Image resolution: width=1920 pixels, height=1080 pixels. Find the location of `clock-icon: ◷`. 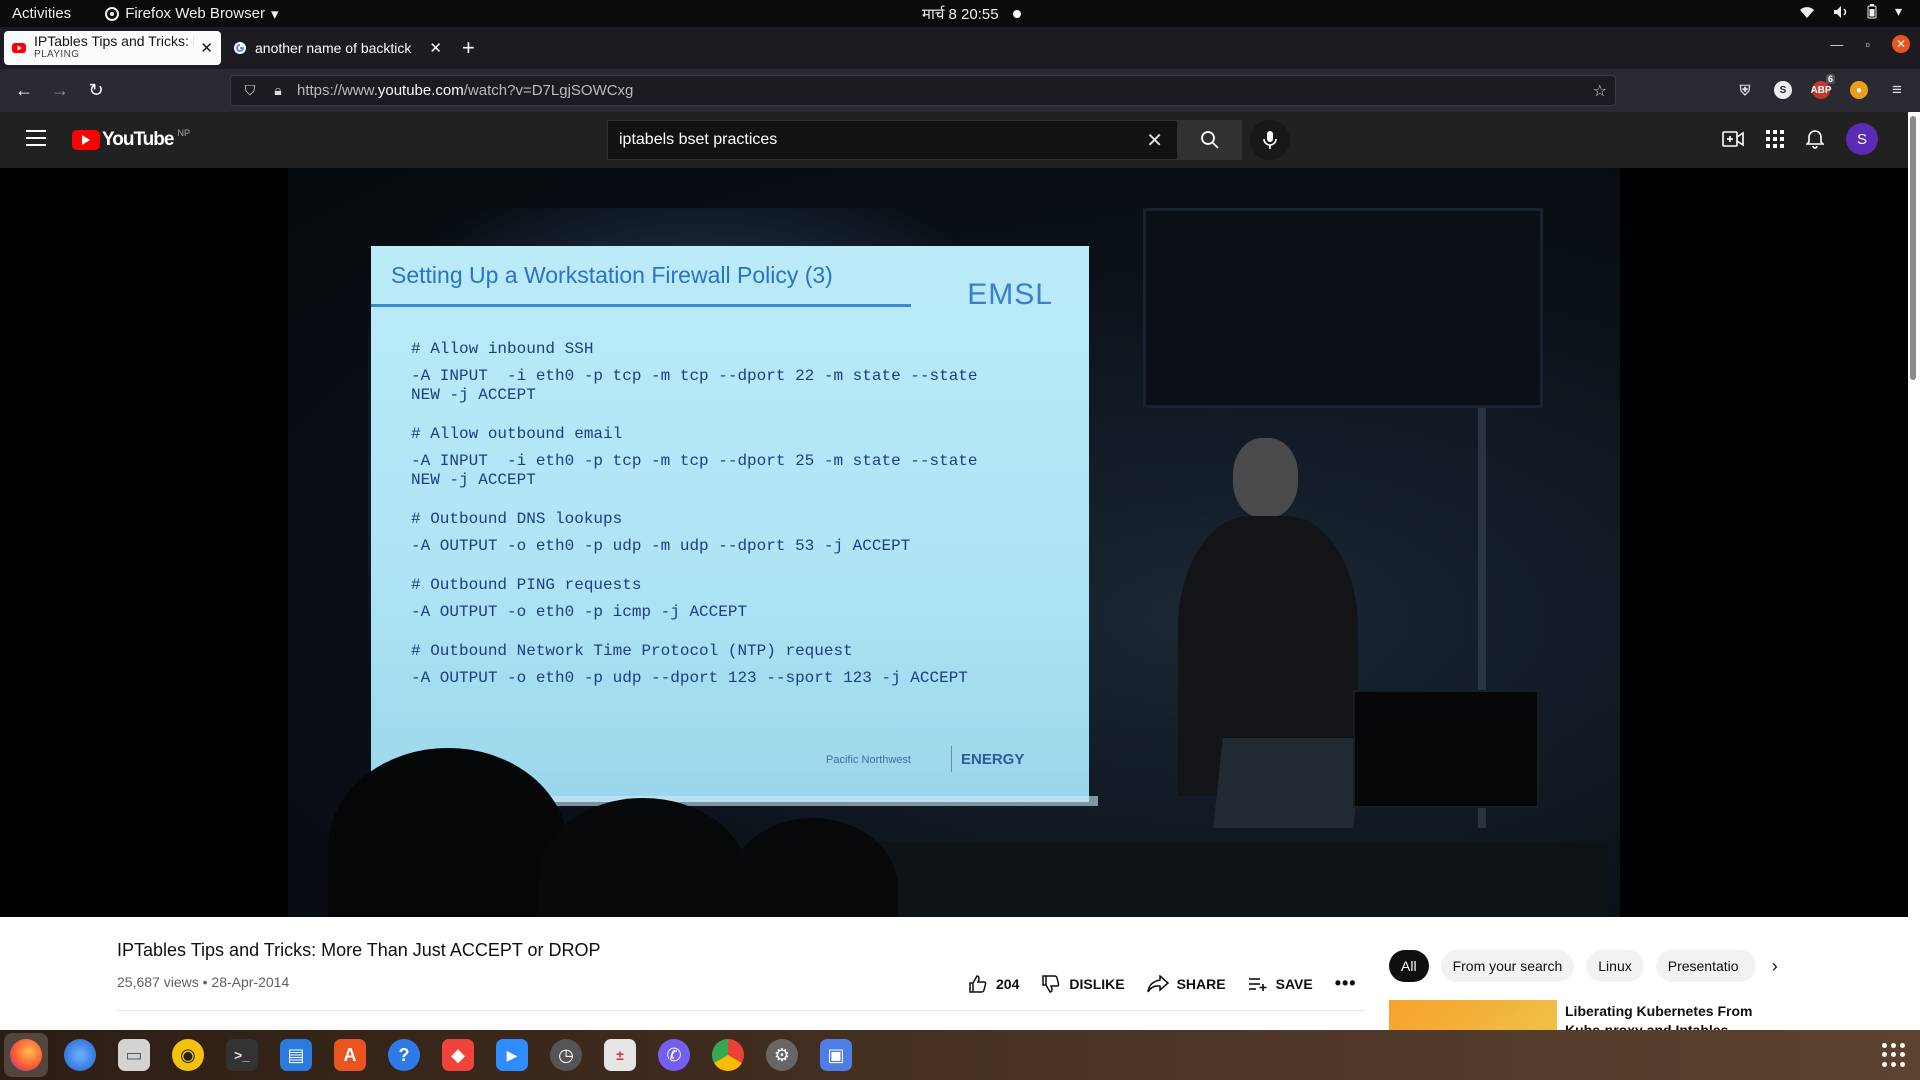

clock-icon: ◷ is located at coordinates (566, 1055).